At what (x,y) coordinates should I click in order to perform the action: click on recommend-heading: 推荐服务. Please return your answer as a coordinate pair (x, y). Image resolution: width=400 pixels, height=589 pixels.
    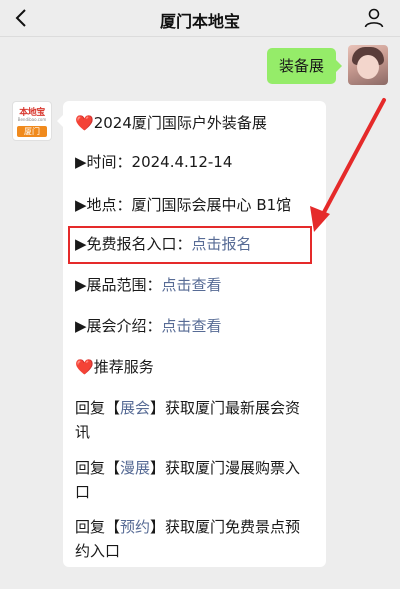
    Looking at the image, I should click on (123, 367).